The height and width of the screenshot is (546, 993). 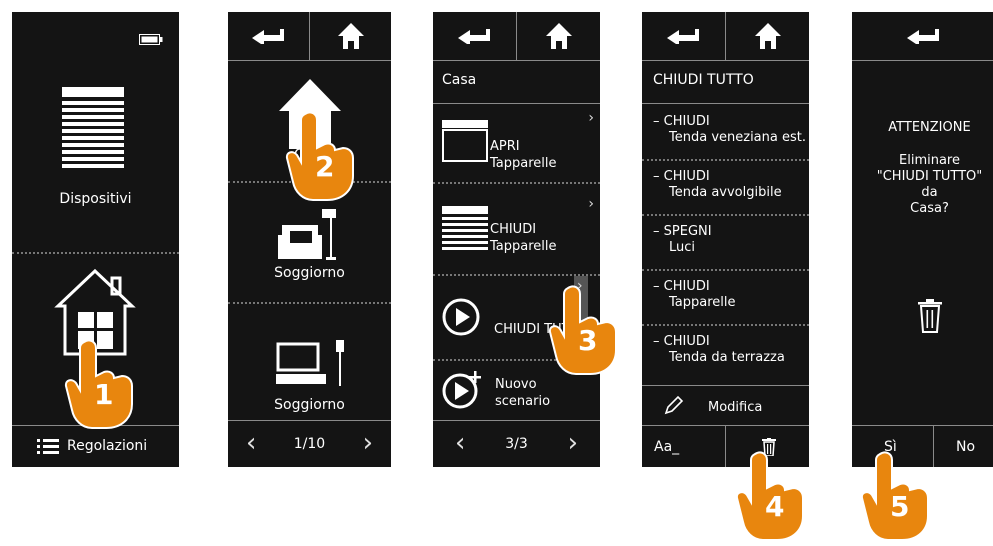 I want to click on battery-icon, so click(x=151, y=39).